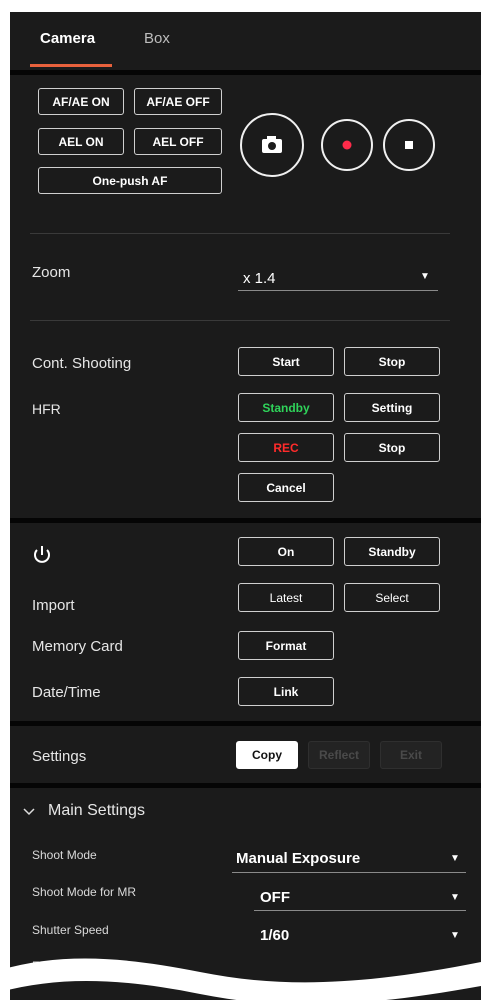 This screenshot has width=481, height=1008. What do you see at coordinates (42, 554) in the screenshot?
I see `power-icon` at bounding box center [42, 554].